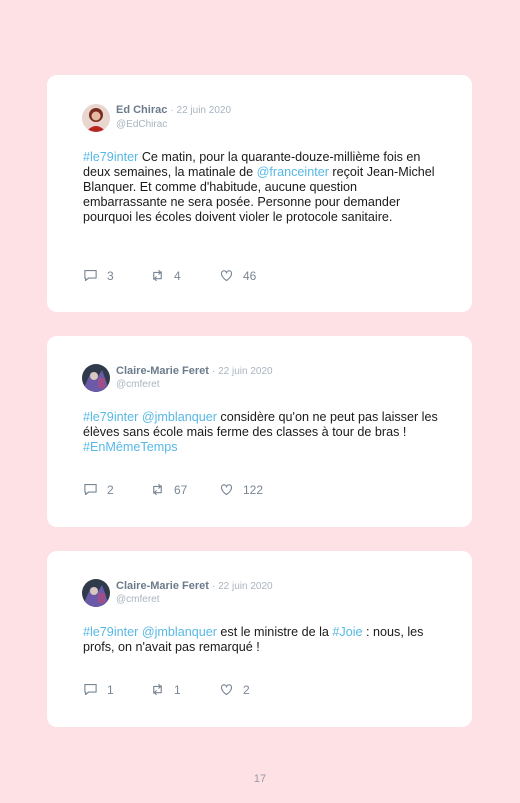 Image resolution: width=520 pixels, height=803 pixels. I want to click on reply-count: 3, so click(110, 275).